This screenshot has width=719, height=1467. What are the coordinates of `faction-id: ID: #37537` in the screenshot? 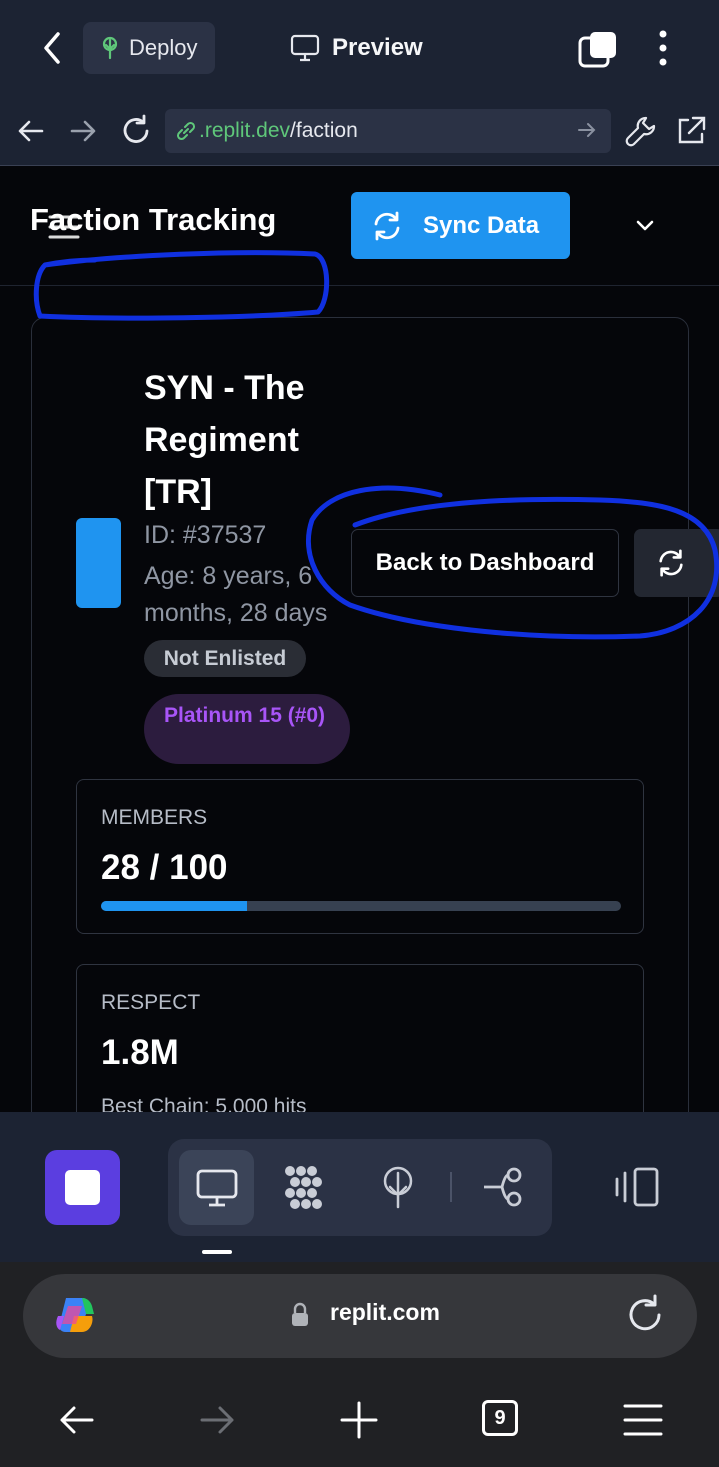 It's located at (205, 535).